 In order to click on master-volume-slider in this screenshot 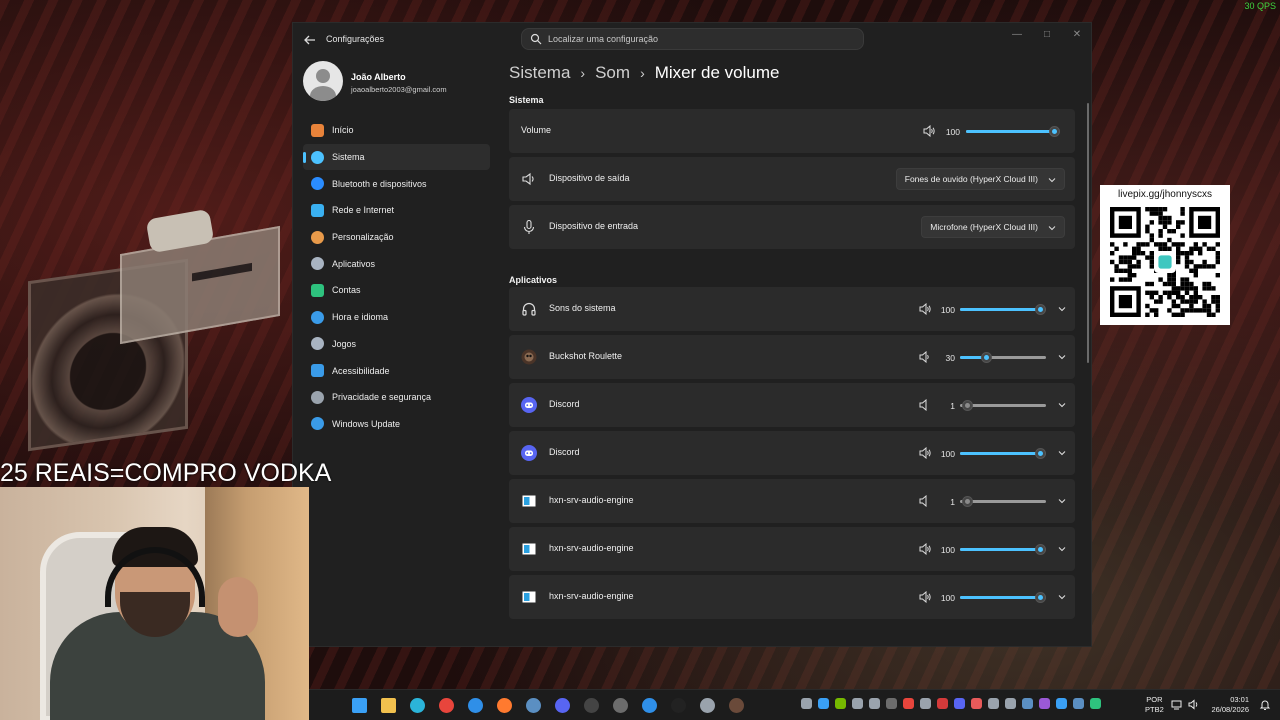, I will do `click(1013, 131)`.